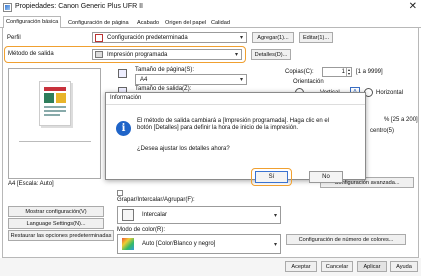 This screenshot has height=276, width=421. Describe the element at coordinates (348, 72) in the screenshot. I see `stepper-arrows-icon: ▴ ▾` at that location.